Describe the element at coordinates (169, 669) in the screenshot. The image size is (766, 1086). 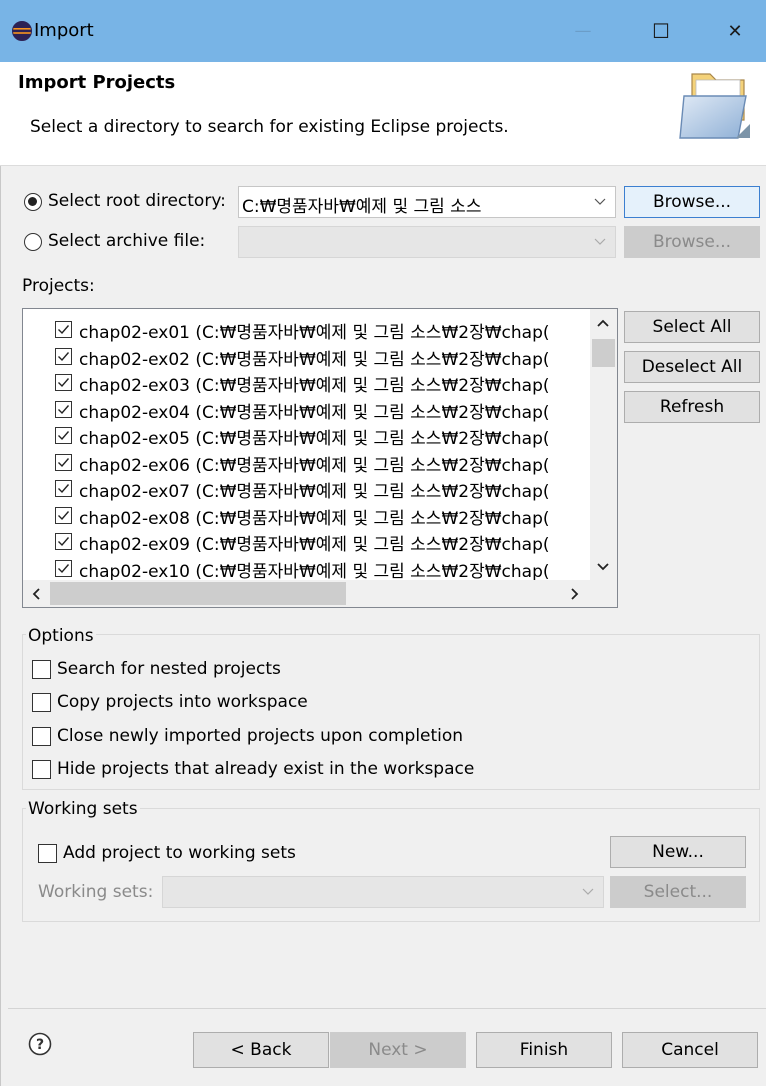
I see `search-nested-label: Search for nested projects` at that location.